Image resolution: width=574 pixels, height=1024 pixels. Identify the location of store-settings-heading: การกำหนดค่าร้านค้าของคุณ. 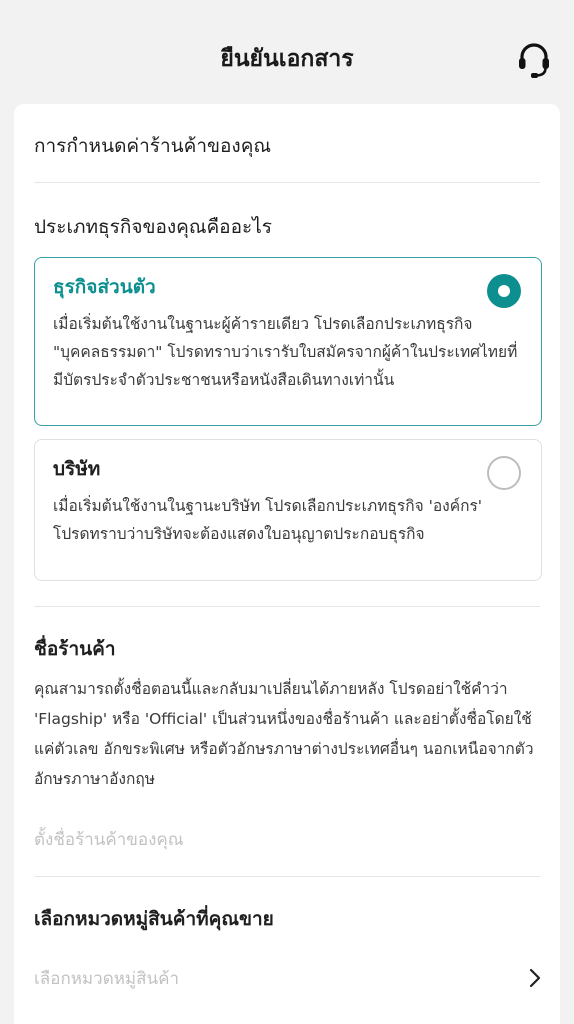
(153, 146).